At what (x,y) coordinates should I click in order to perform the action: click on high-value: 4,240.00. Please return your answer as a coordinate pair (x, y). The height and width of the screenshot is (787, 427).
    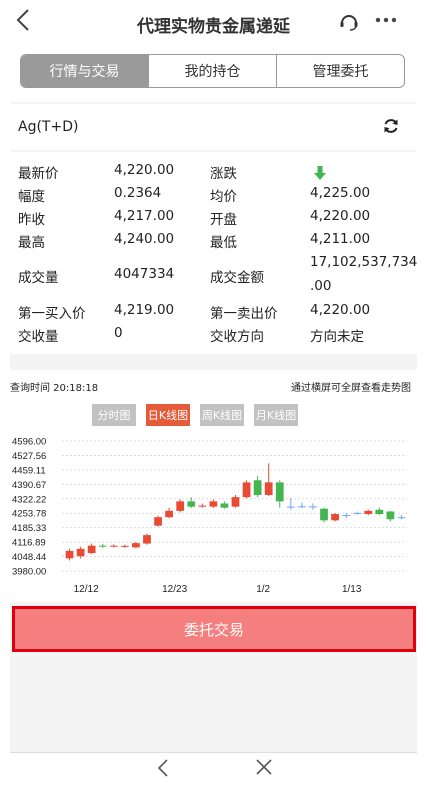
    Looking at the image, I should click on (144, 239).